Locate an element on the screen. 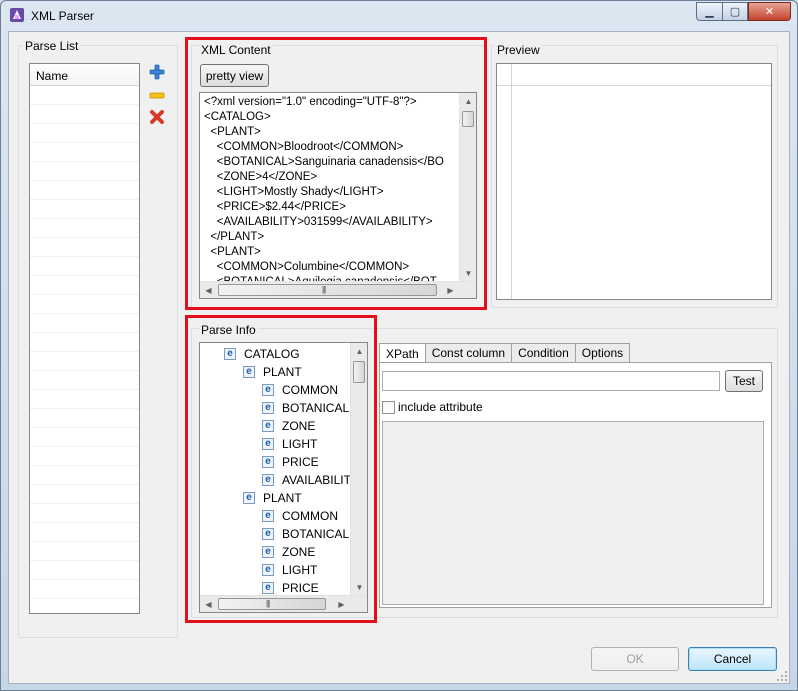 The height and width of the screenshot is (691, 798). plus-icon is located at coordinates (157, 72).